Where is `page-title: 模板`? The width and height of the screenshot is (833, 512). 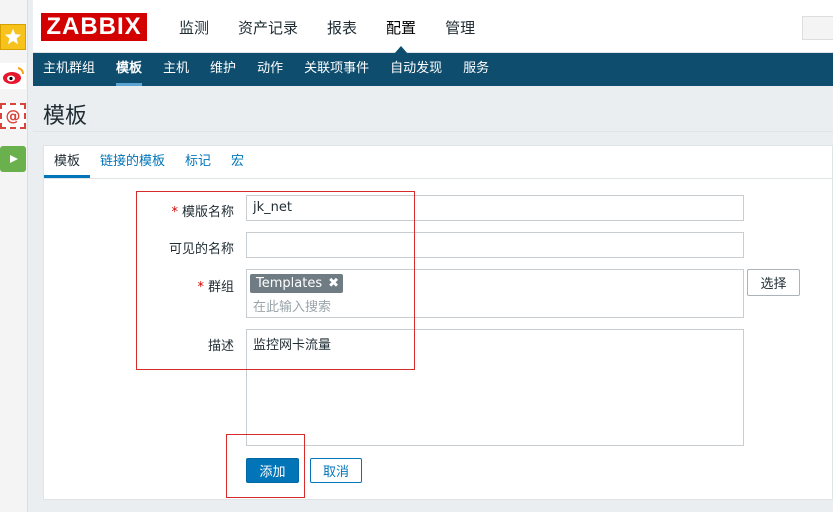
page-title: 模板 is located at coordinates (65, 116).